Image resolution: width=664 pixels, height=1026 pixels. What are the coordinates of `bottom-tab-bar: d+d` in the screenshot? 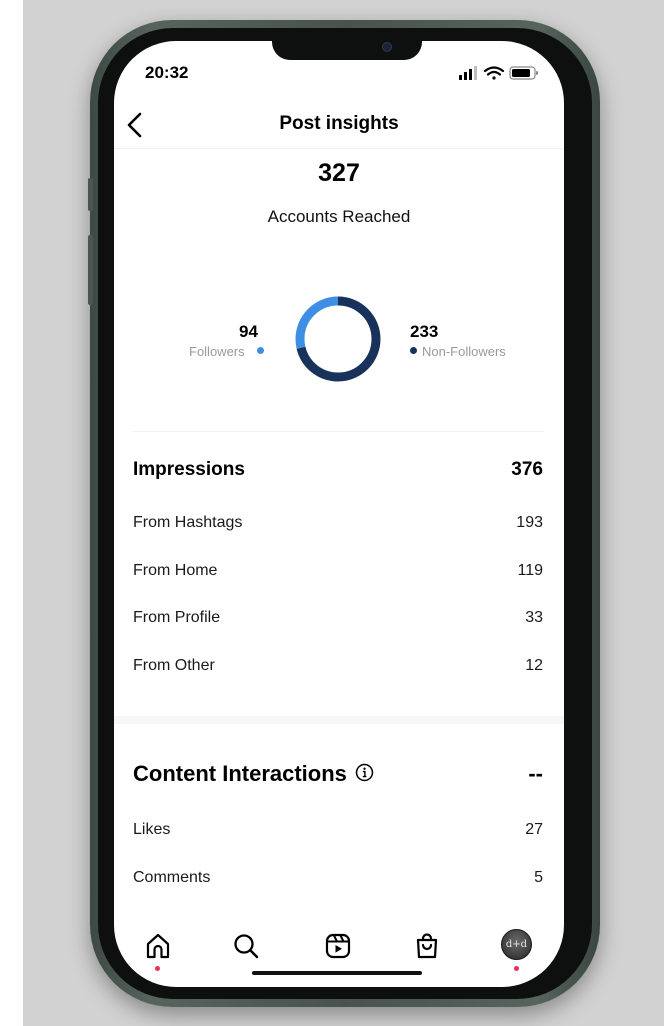 It's located at (339, 954).